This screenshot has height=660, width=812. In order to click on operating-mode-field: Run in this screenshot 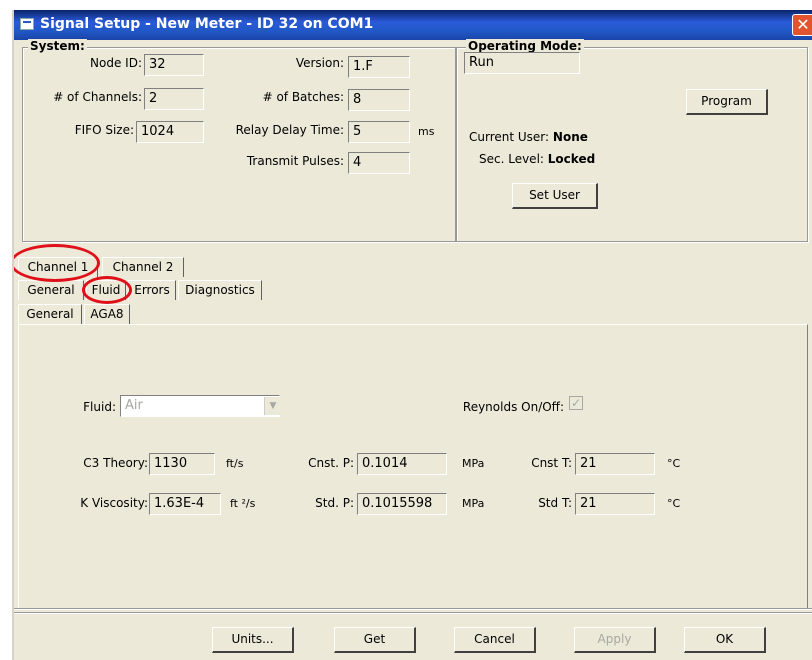, I will do `click(522, 63)`.